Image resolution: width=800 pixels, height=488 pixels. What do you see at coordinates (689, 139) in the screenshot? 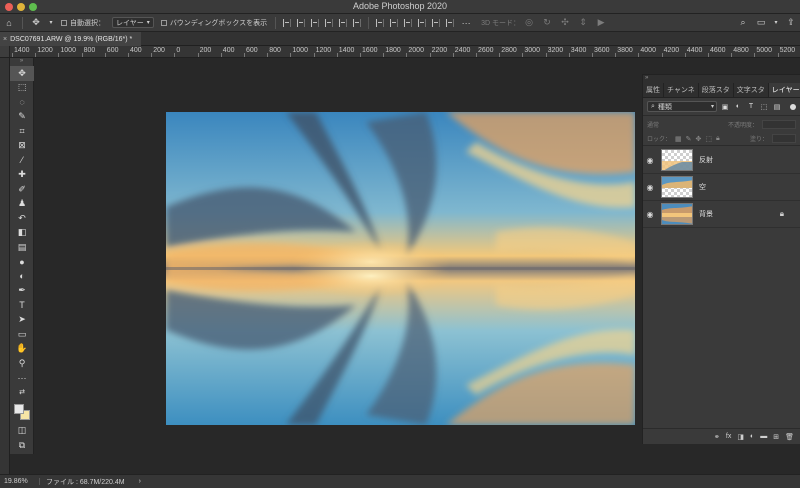
I see `lock-pixels-icon: ✎` at bounding box center [689, 139].